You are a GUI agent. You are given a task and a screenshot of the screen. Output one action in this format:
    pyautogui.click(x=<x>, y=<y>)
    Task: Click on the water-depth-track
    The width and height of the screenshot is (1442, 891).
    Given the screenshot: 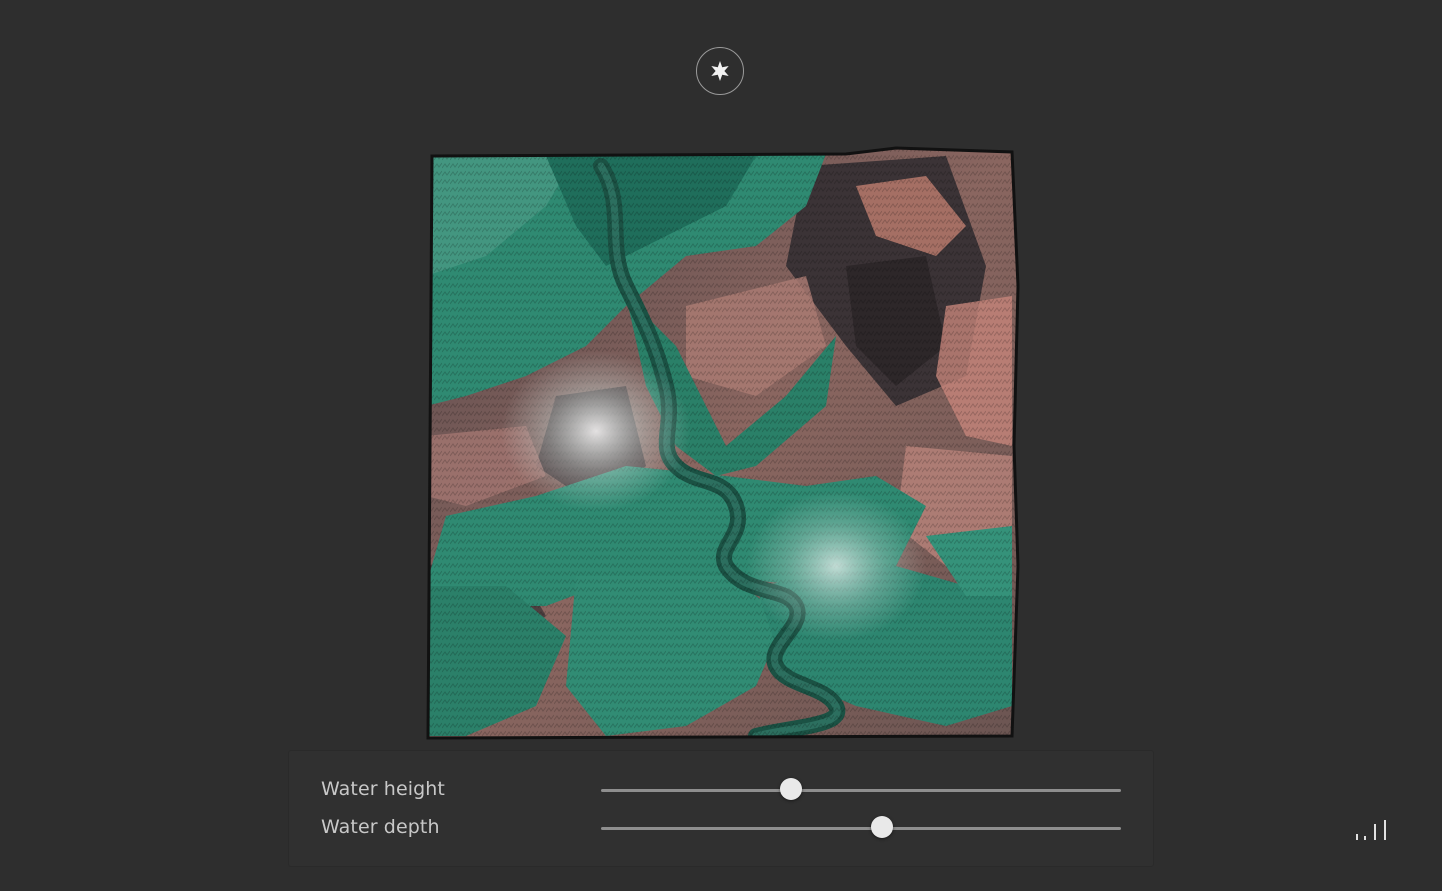 What is the action you would take?
    pyautogui.click(x=861, y=828)
    